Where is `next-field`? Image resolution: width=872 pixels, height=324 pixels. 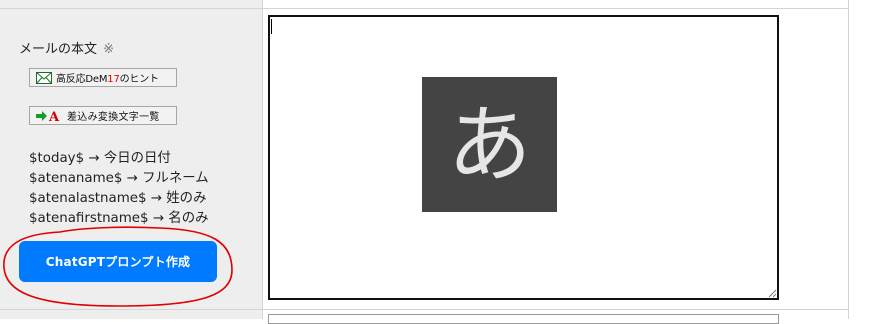 next-field is located at coordinates (523, 319).